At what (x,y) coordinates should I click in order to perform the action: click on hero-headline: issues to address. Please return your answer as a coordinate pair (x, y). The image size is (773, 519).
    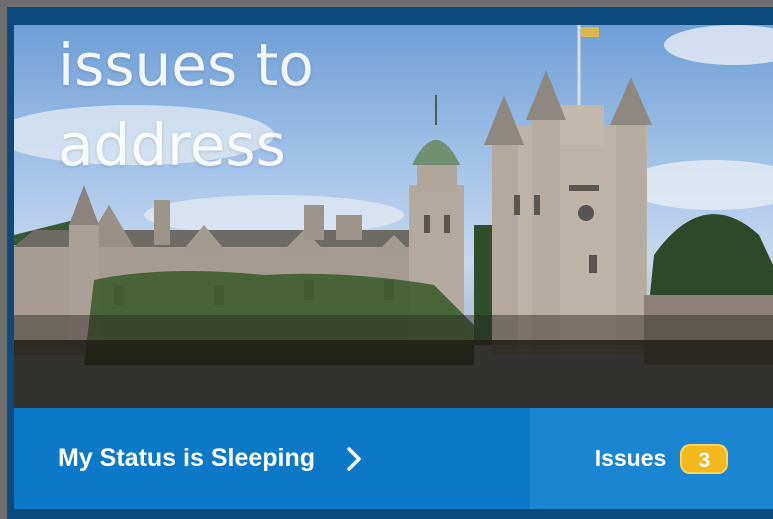
    Looking at the image, I should click on (238, 105).